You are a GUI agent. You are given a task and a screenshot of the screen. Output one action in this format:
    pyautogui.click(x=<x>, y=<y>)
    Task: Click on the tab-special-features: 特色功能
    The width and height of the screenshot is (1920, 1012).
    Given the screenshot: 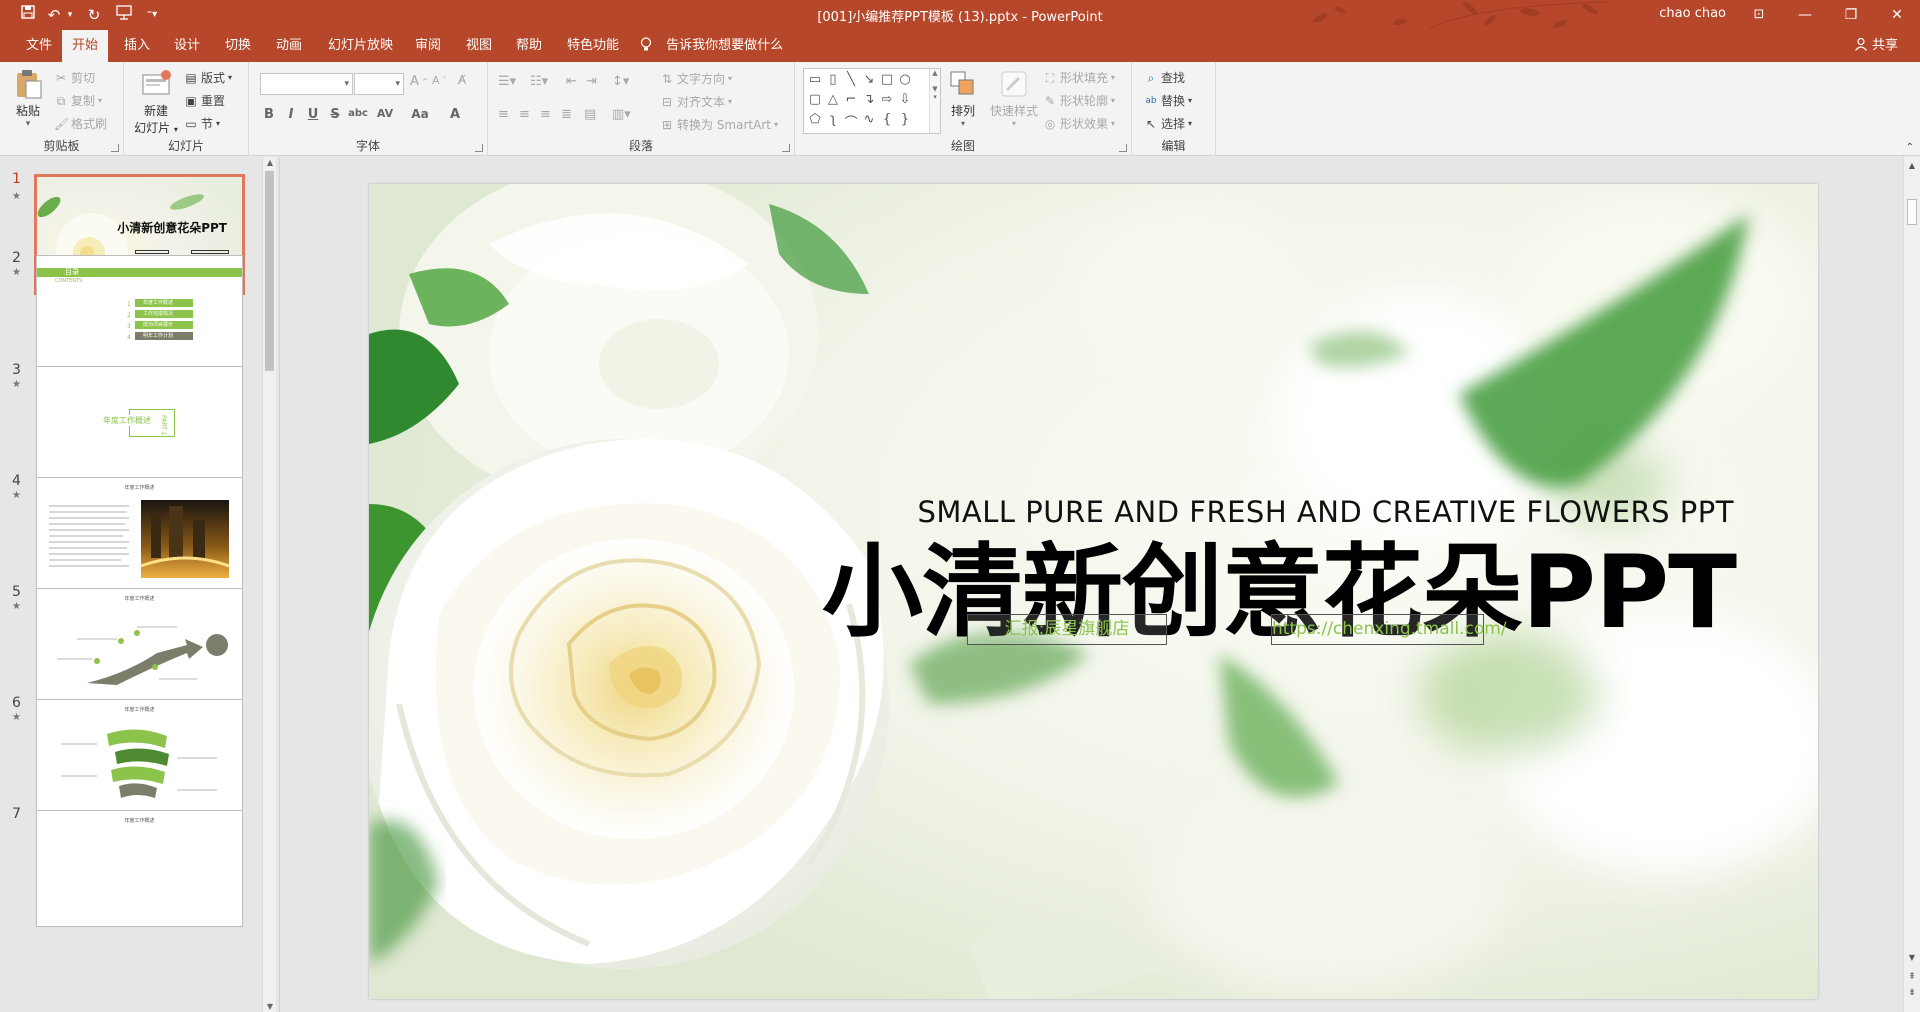 What is the action you would take?
    pyautogui.click(x=593, y=46)
    